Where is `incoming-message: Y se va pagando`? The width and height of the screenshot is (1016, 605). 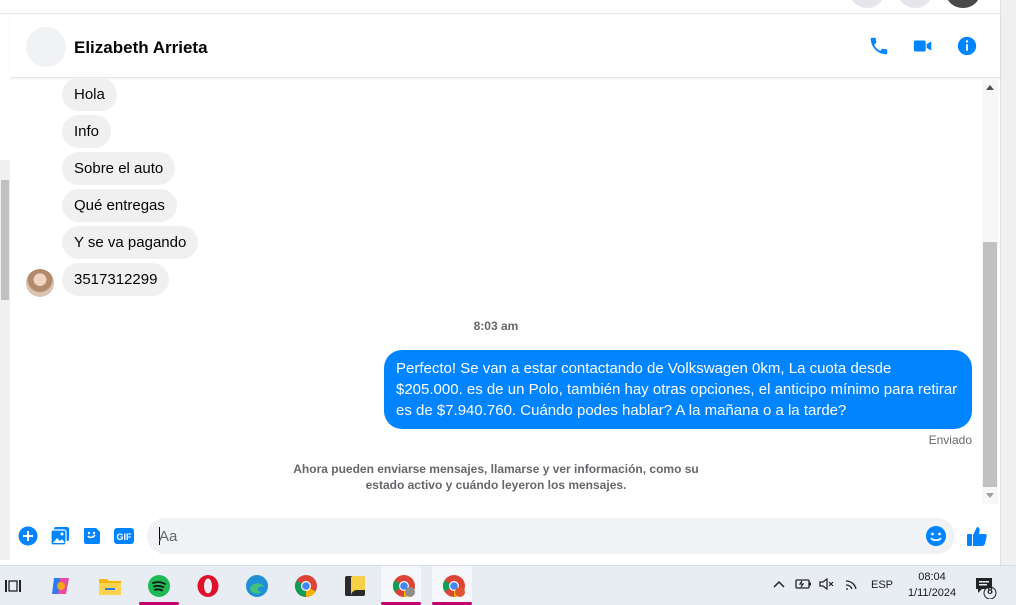 incoming-message: Y se va pagando is located at coordinates (130, 242).